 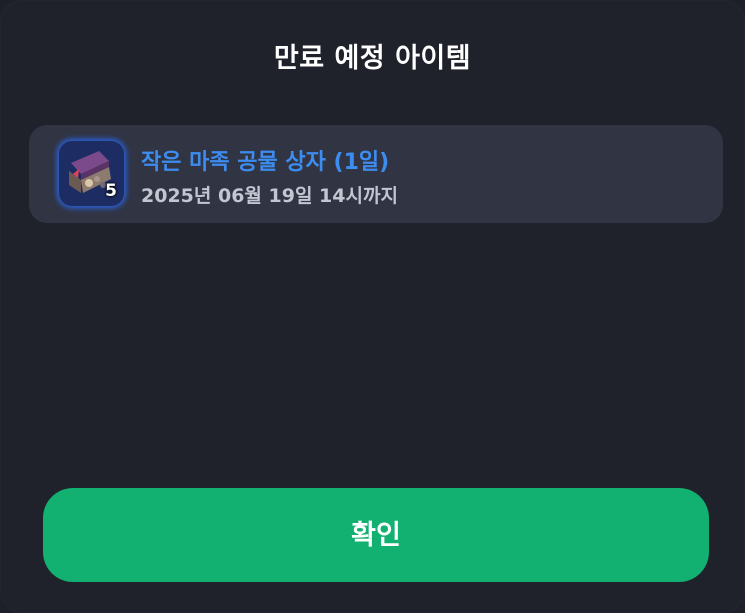 I want to click on demon-tribute-chest-icon: 5, so click(x=91, y=173).